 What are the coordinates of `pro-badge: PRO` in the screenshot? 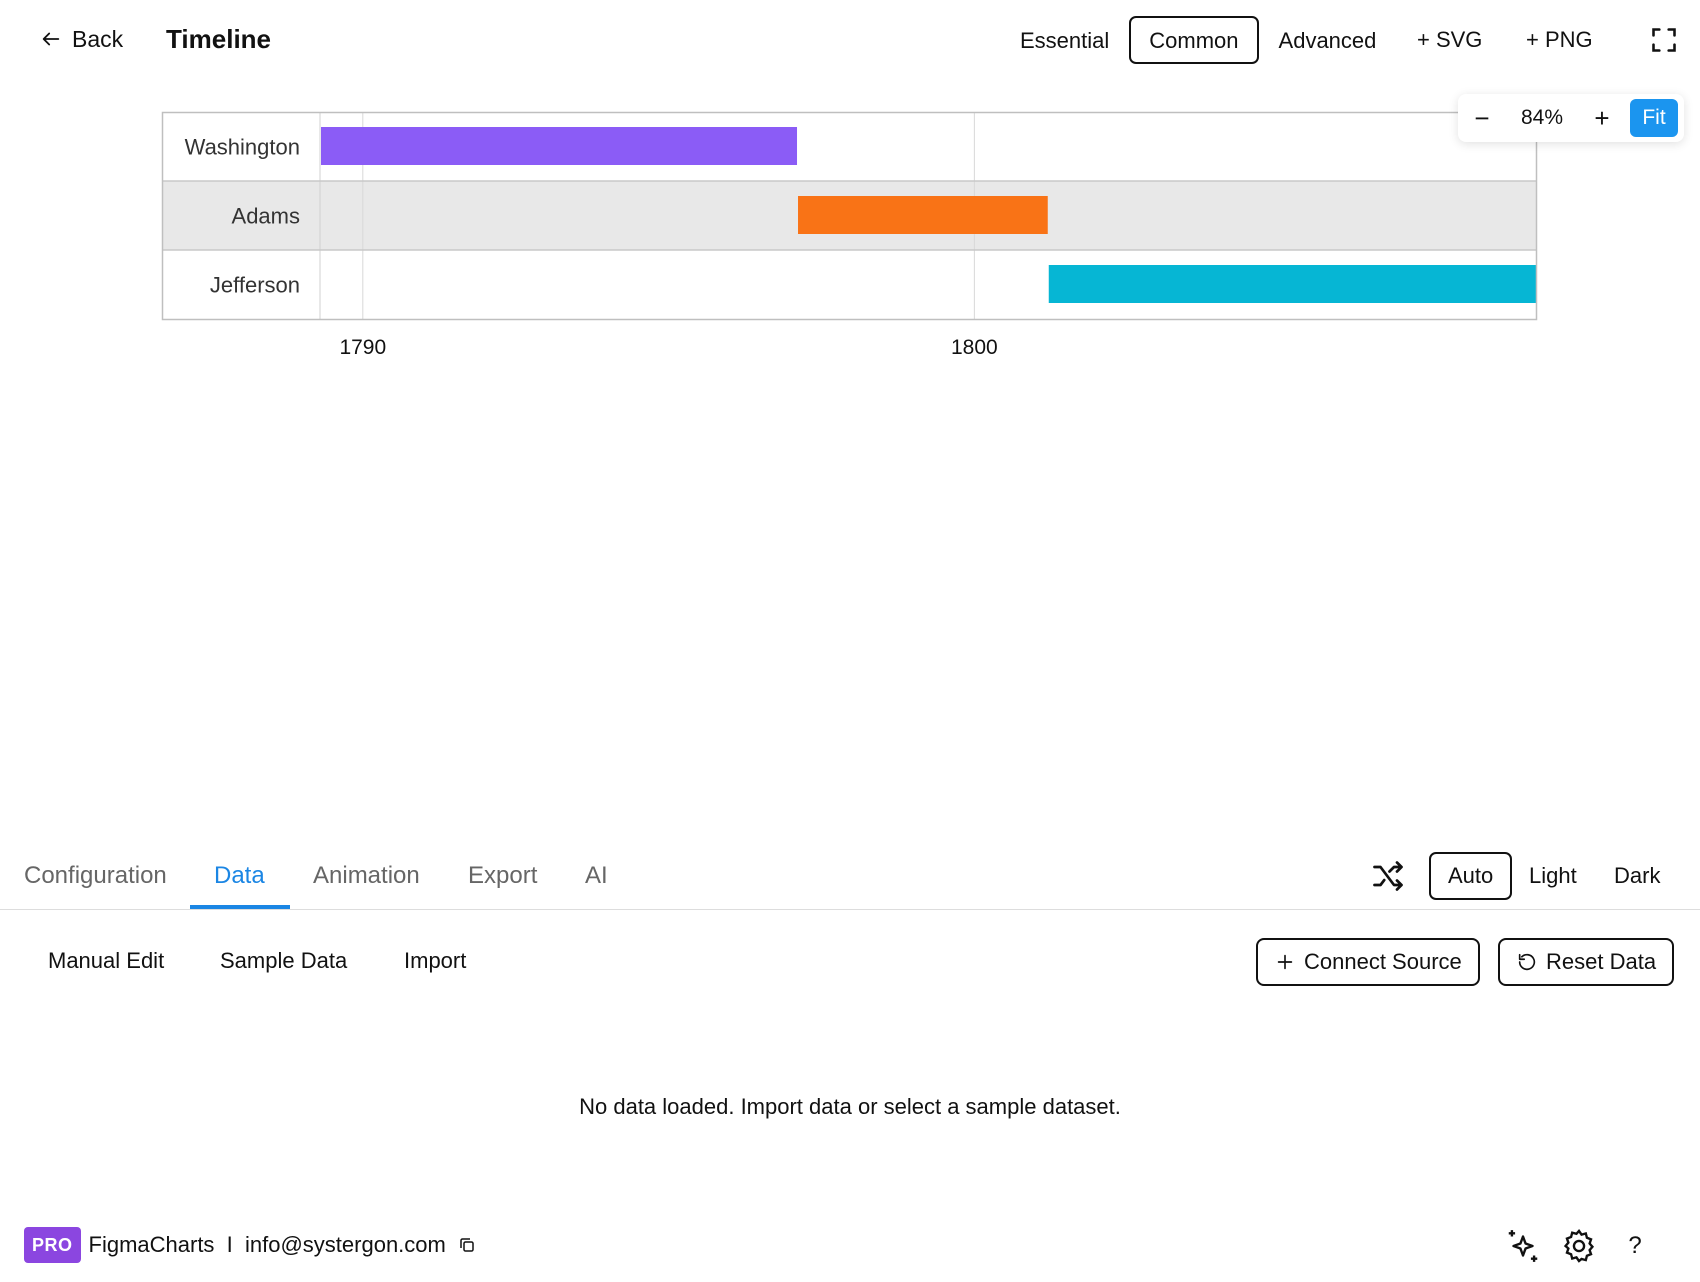 It's located at (52, 1245).